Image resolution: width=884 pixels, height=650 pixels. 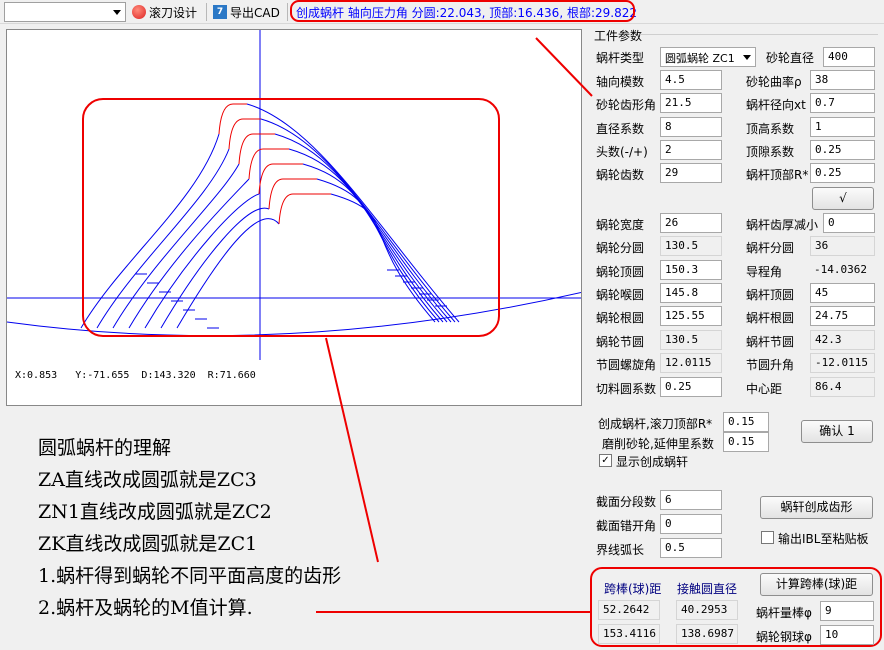 I want to click on worm-type-label: 蜗杆类型, so click(x=620, y=58).